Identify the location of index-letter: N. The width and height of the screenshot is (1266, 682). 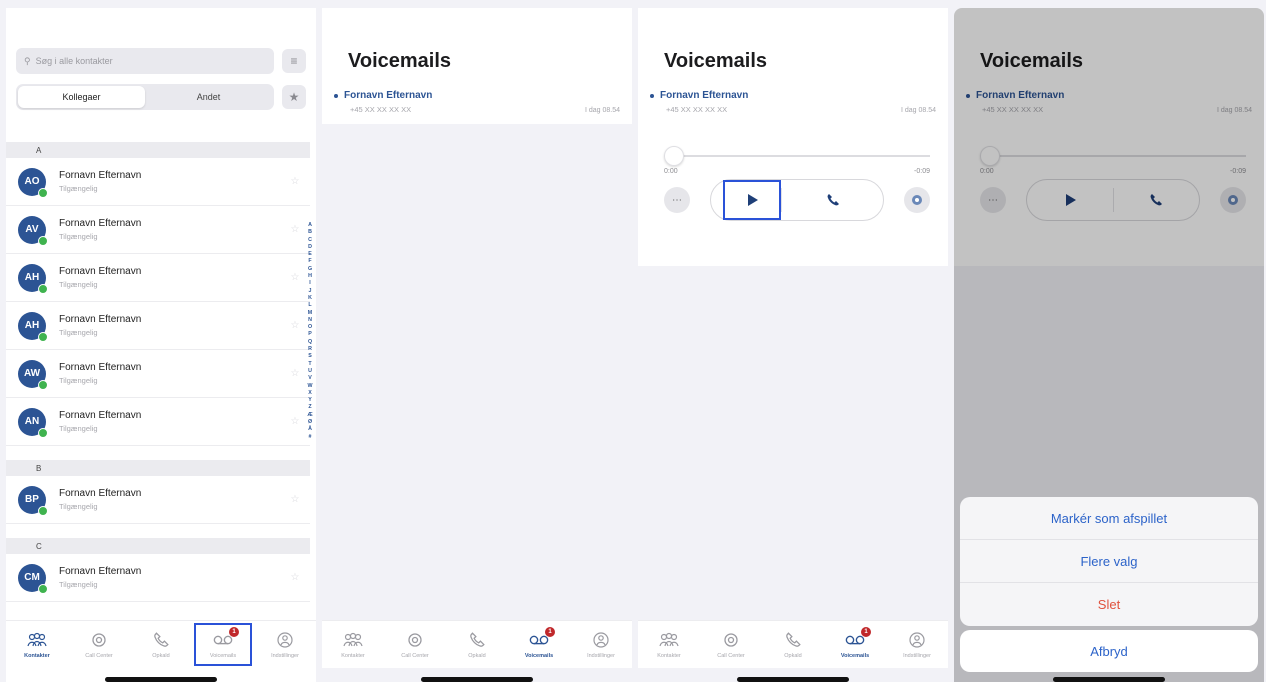
(310, 320).